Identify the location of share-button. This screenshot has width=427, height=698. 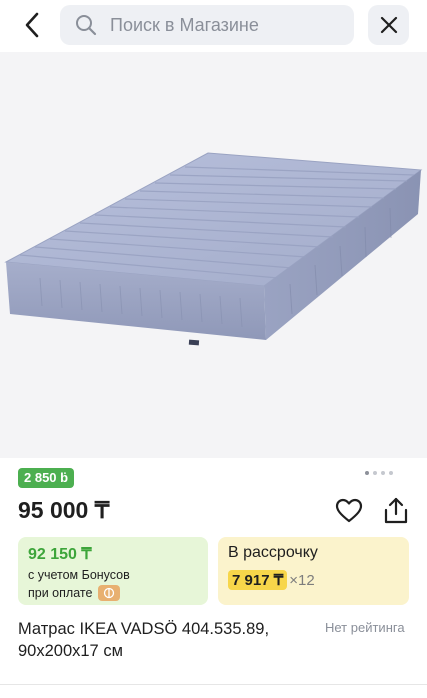
(396, 511).